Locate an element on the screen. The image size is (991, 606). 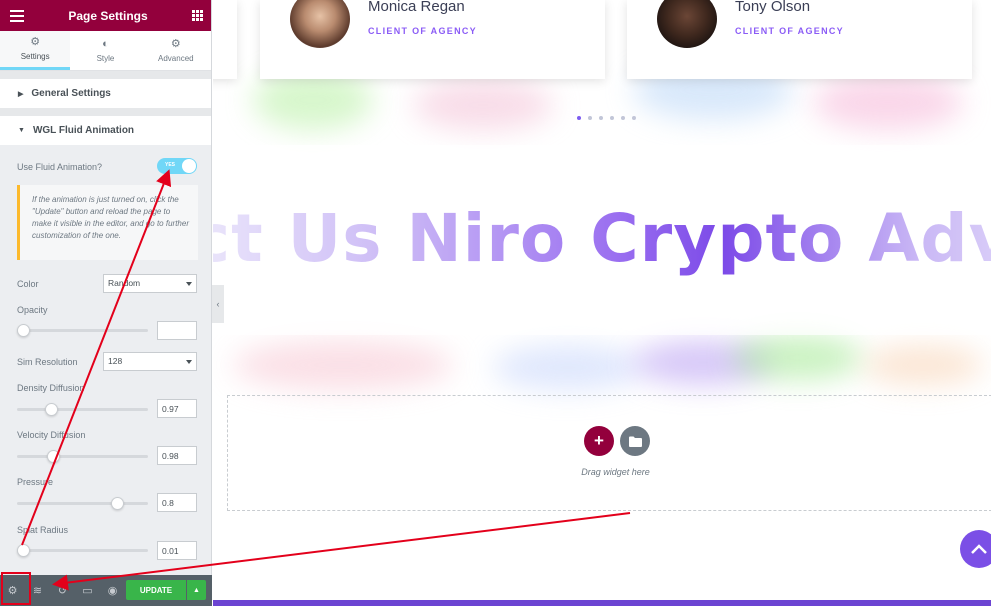
tab-style: ◐ Style is located at coordinates (105, 50).